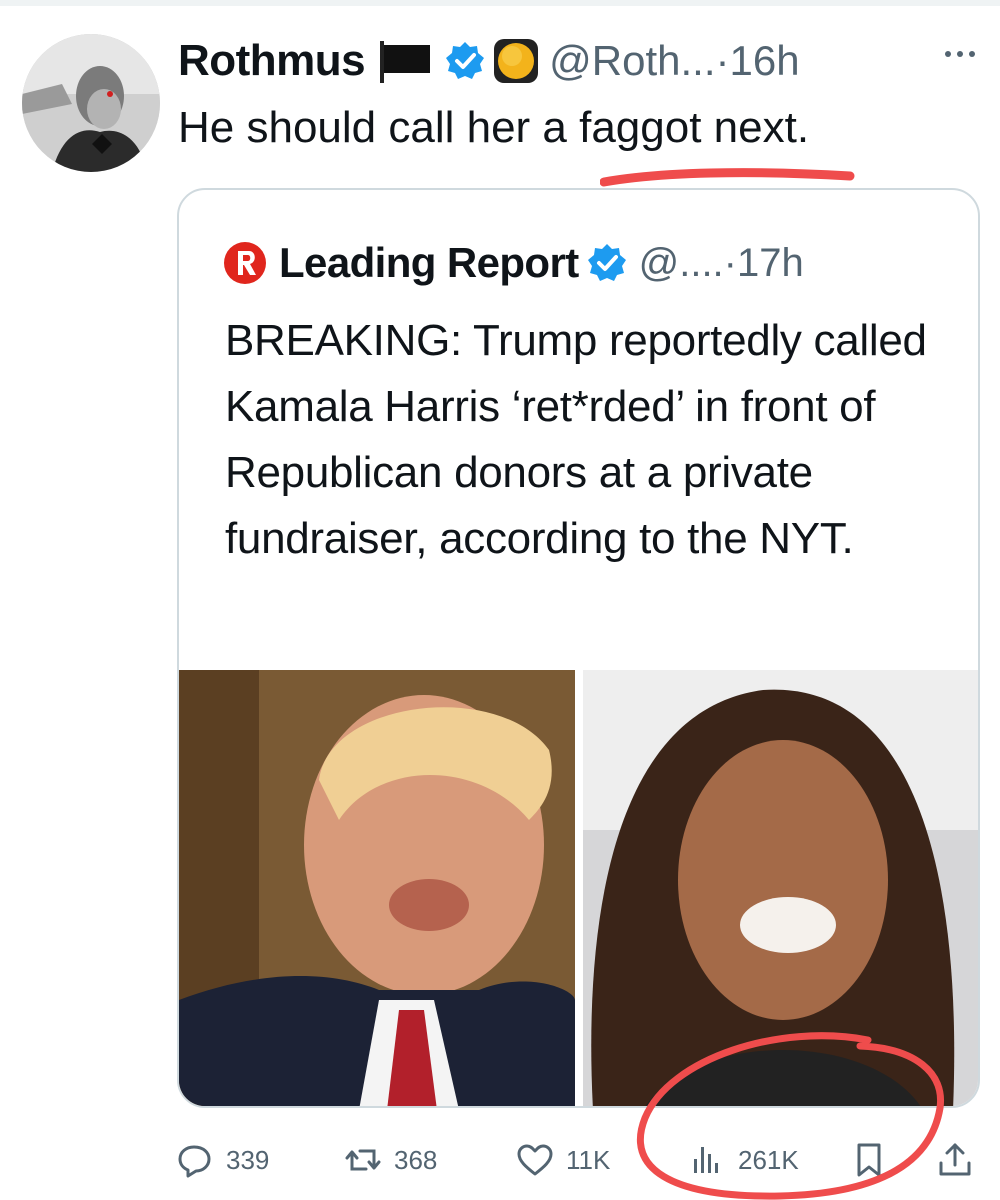 Image resolution: width=1000 pixels, height=1200 pixels. I want to click on share-button, so click(955, 1160).